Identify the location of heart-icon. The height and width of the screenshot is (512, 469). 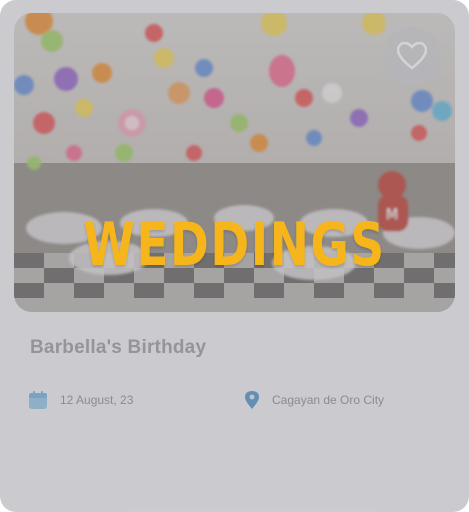
(412, 56).